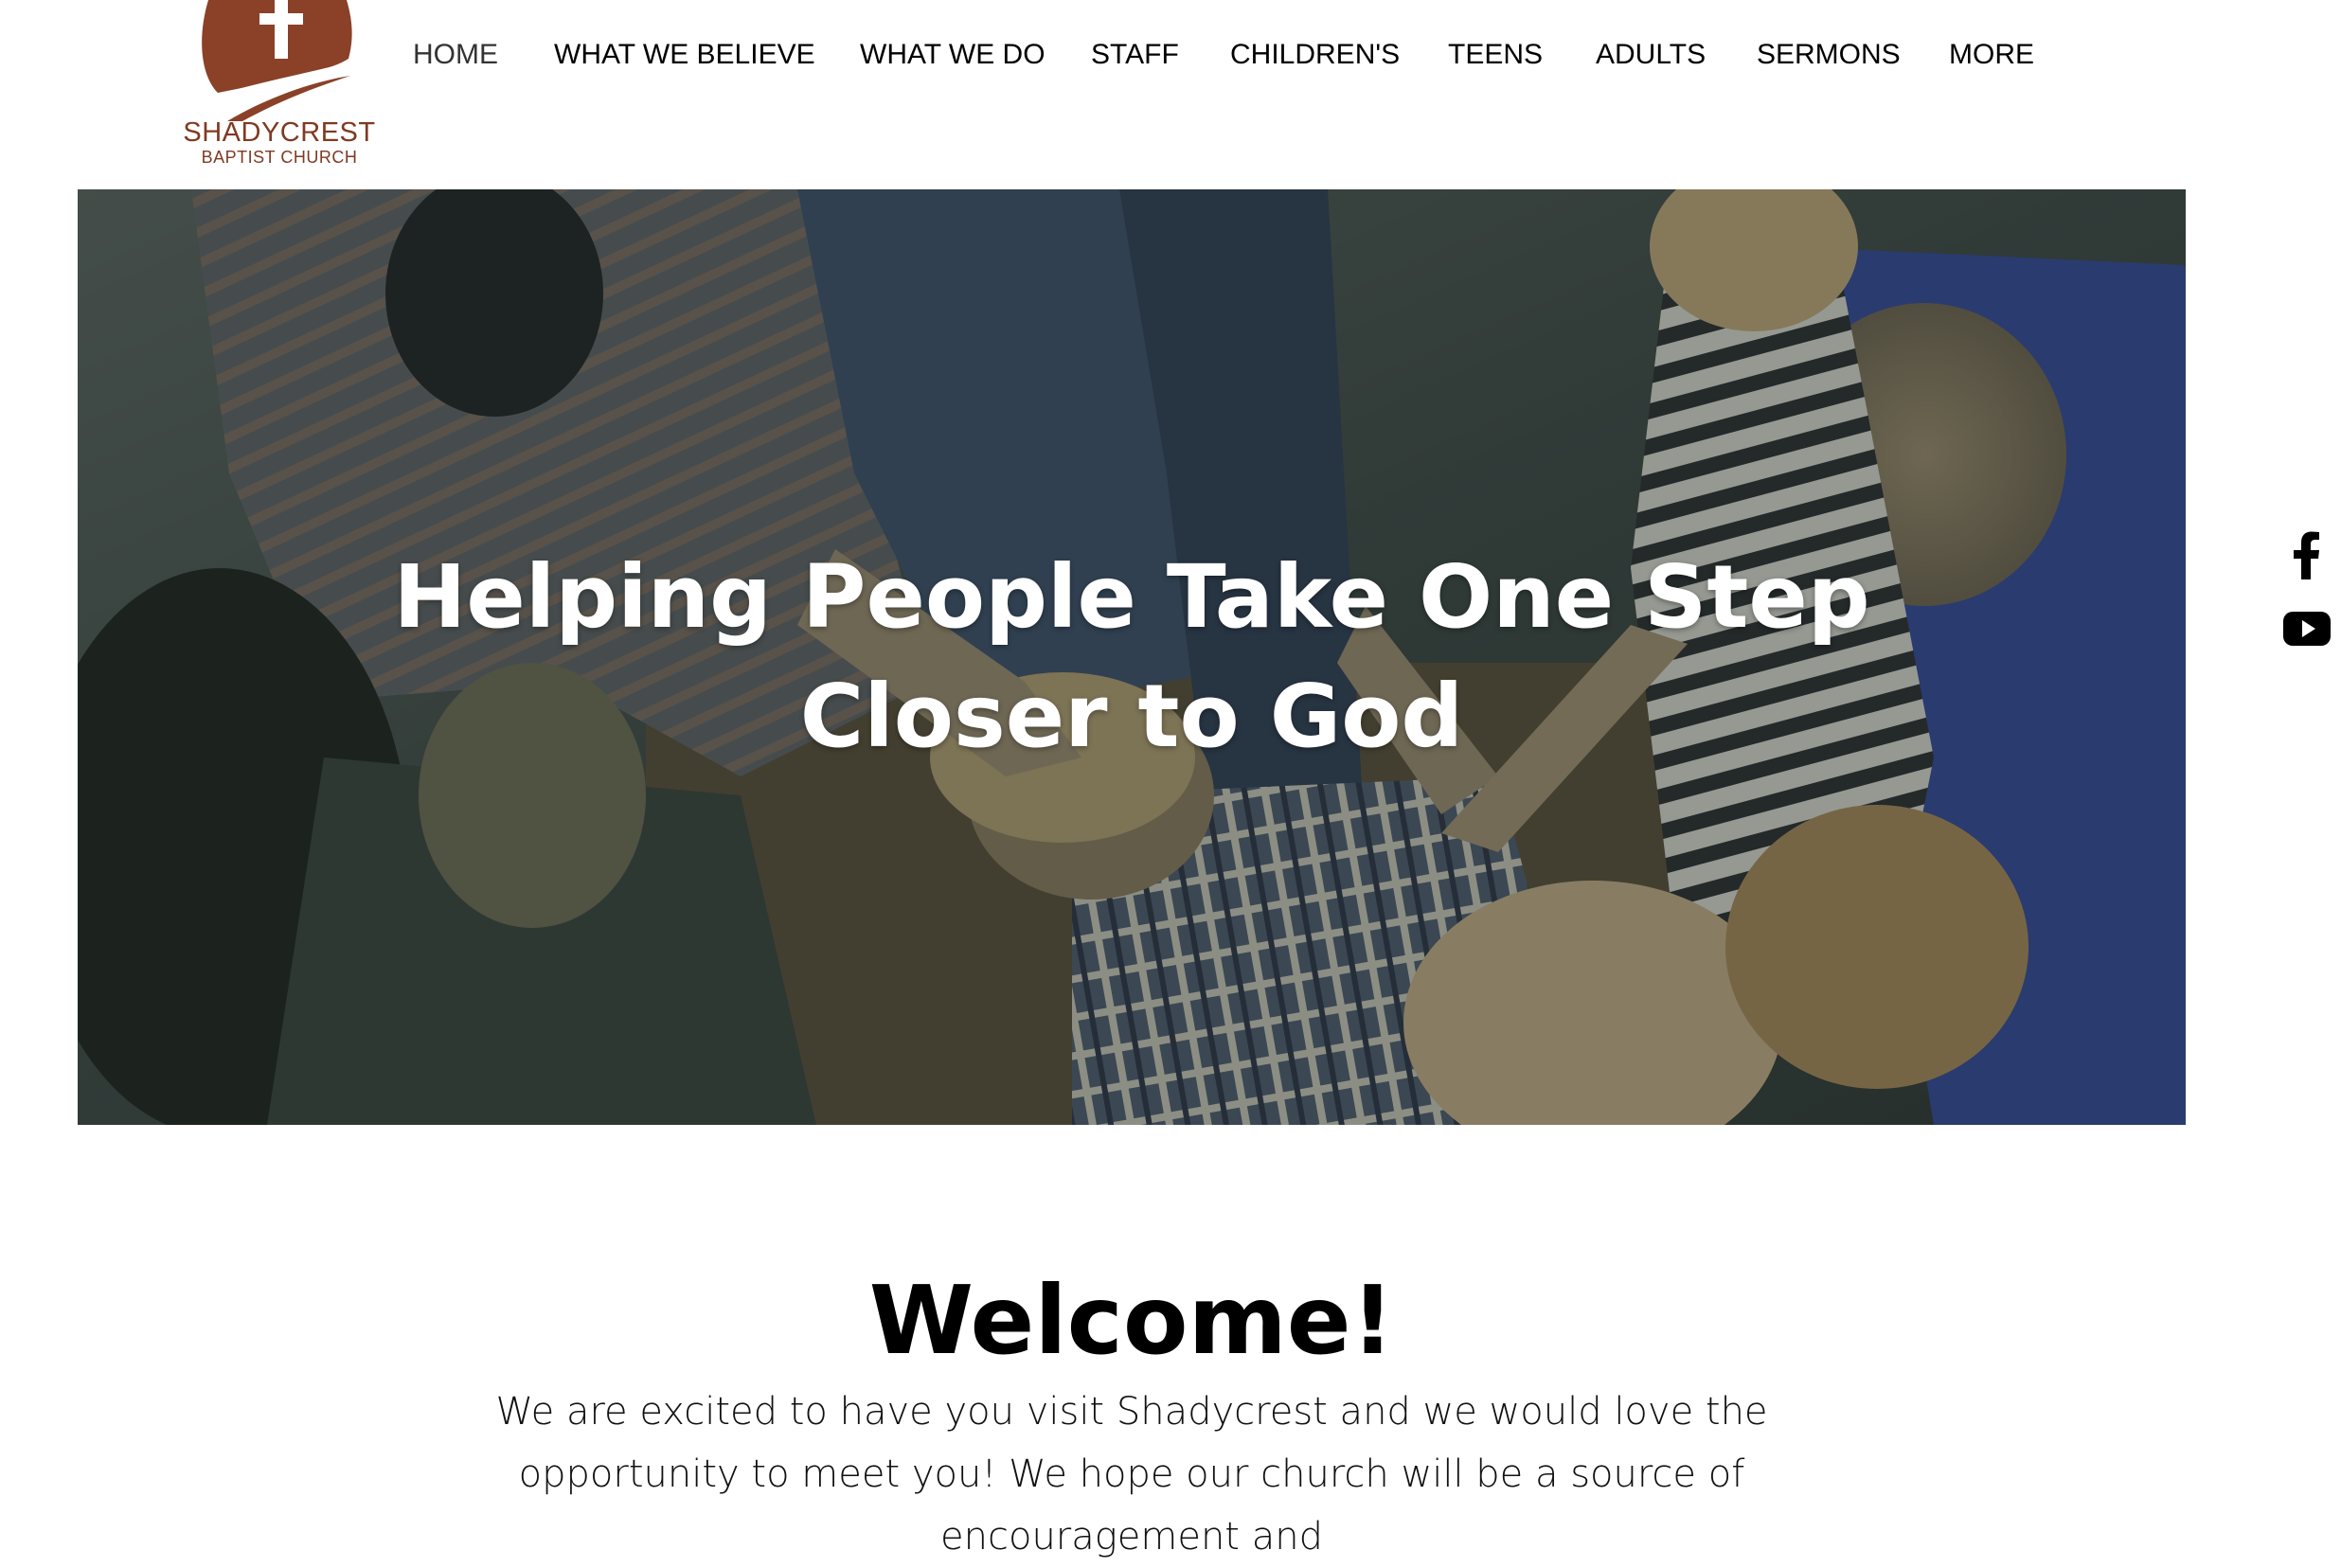  What do you see at coordinates (1131, 716) in the screenshot?
I see `hero-heading-line2: Closer to God` at bounding box center [1131, 716].